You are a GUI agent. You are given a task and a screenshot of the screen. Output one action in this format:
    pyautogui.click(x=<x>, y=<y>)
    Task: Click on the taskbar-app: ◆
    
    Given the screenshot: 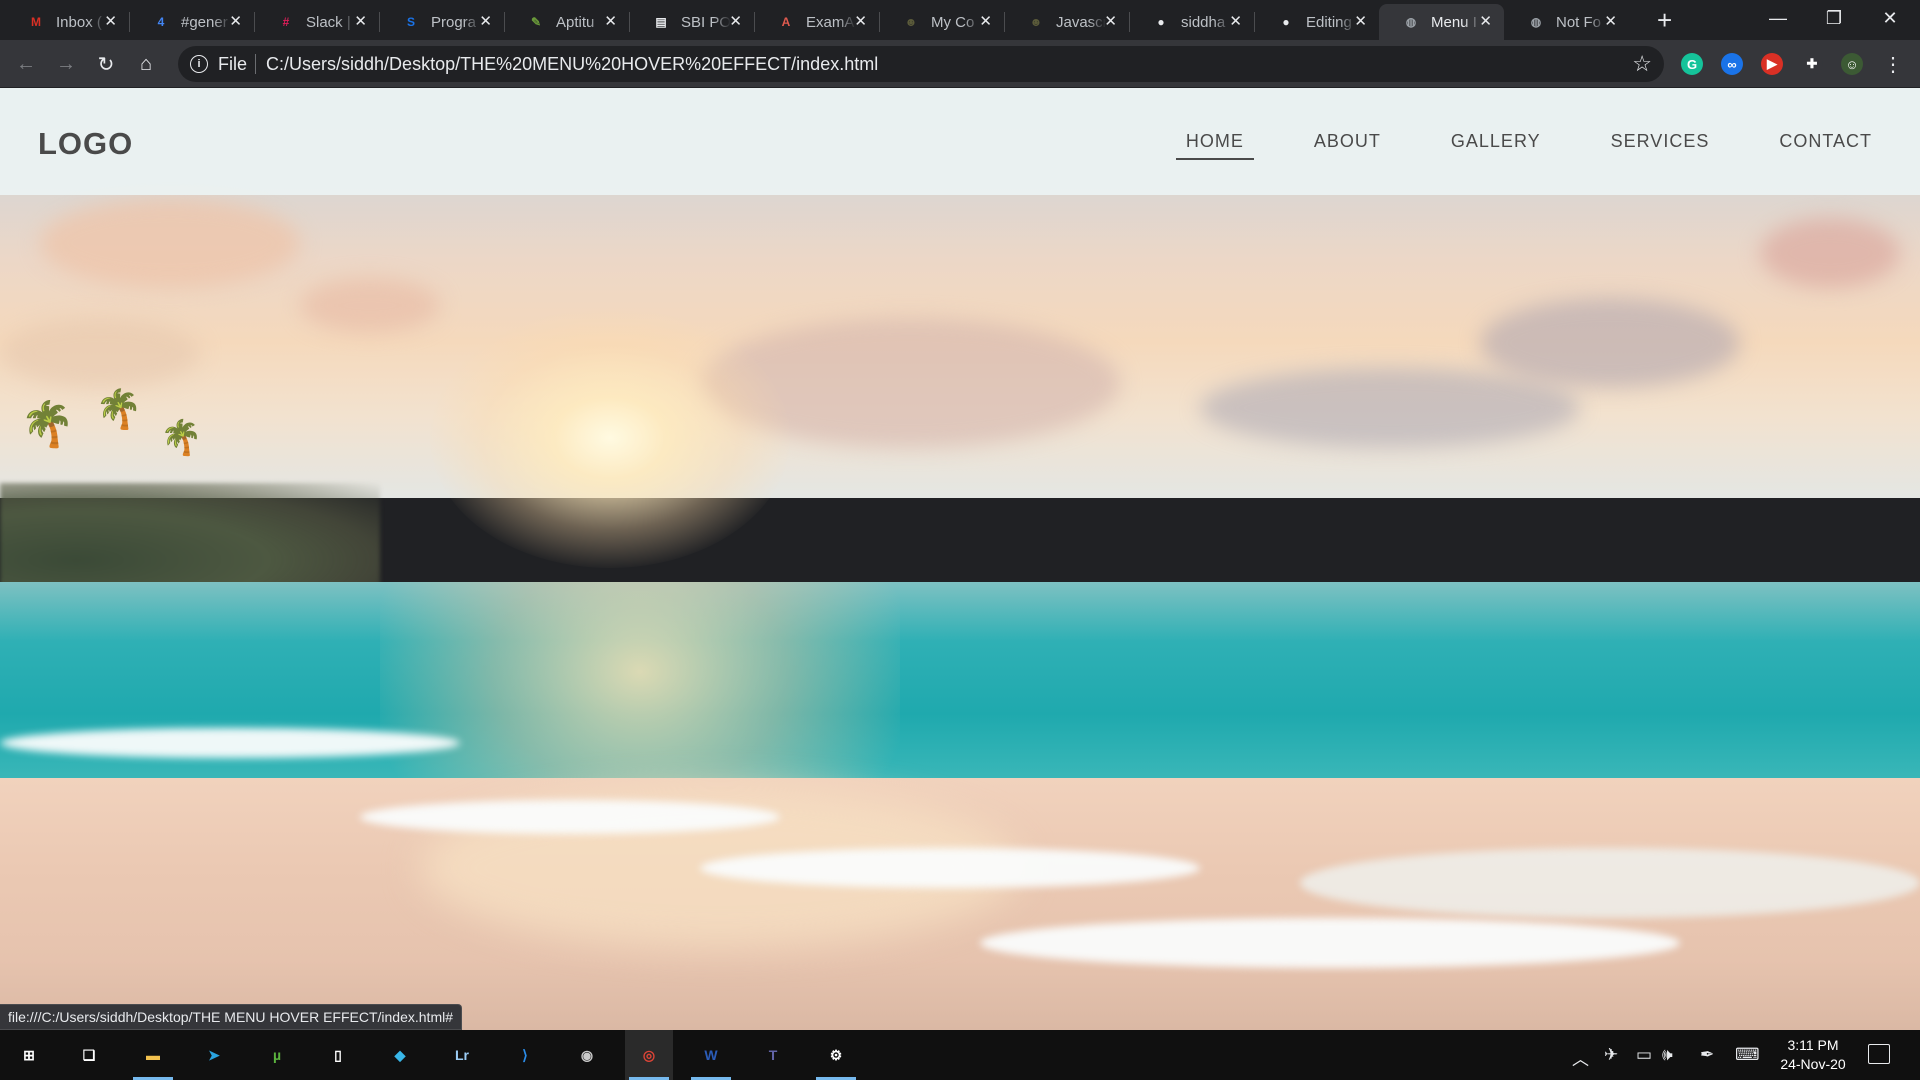 What is the action you would take?
    pyautogui.click(x=400, y=1055)
    